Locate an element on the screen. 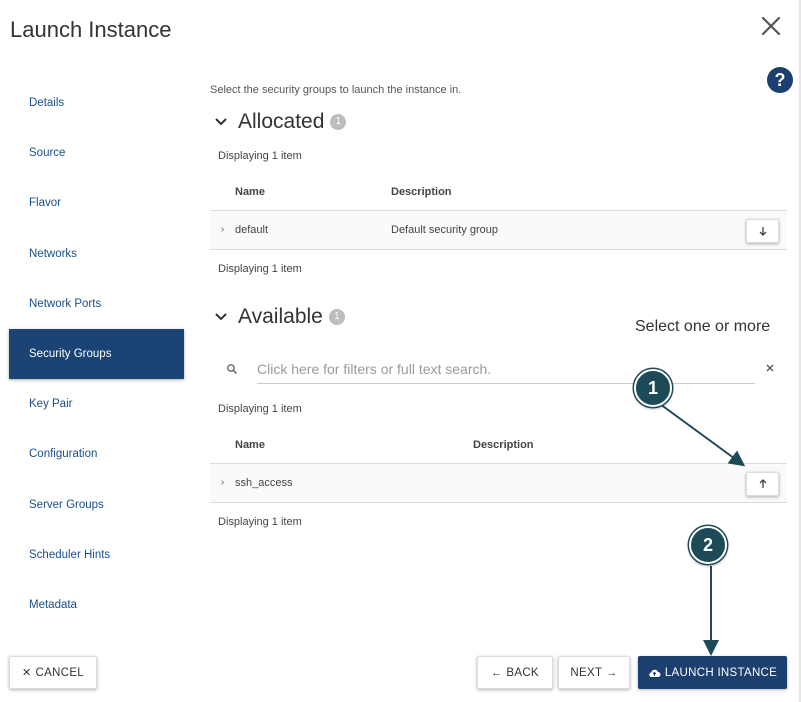 This screenshot has width=801, height=702. cancel-button: ✕ CANCEL is located at coordinates (53, 672).